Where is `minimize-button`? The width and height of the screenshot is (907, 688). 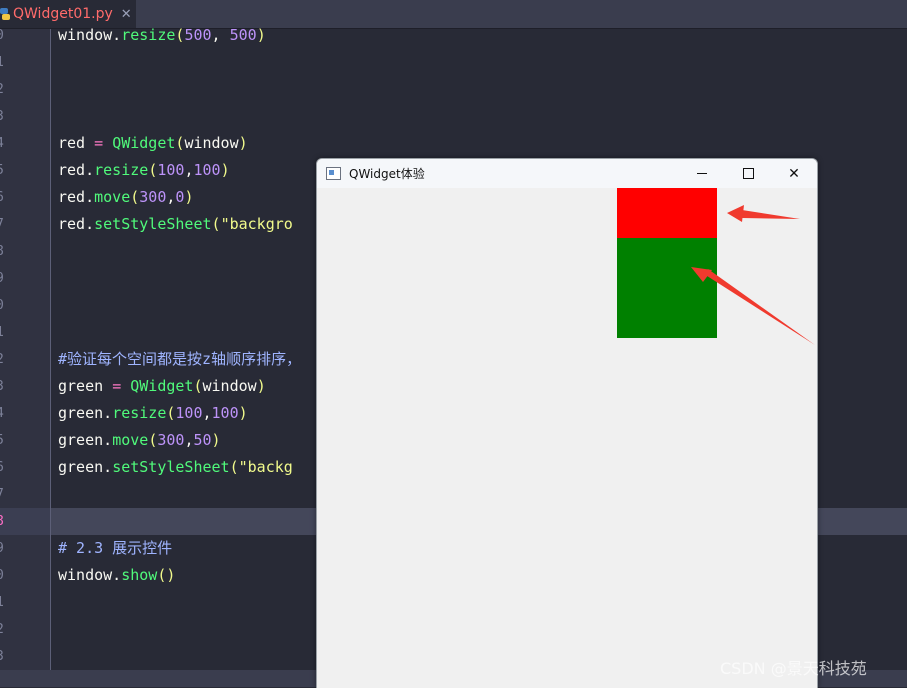 minimize-button is located at coordinates (702, 173).